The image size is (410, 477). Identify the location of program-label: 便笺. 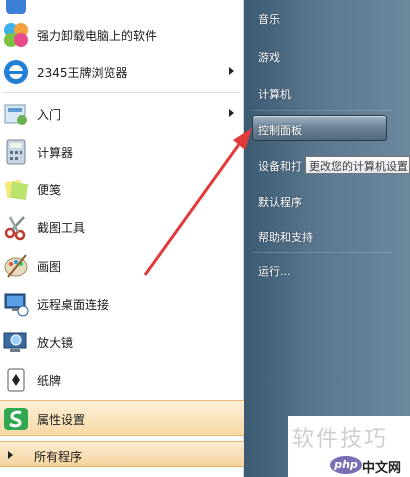
(49, 190).